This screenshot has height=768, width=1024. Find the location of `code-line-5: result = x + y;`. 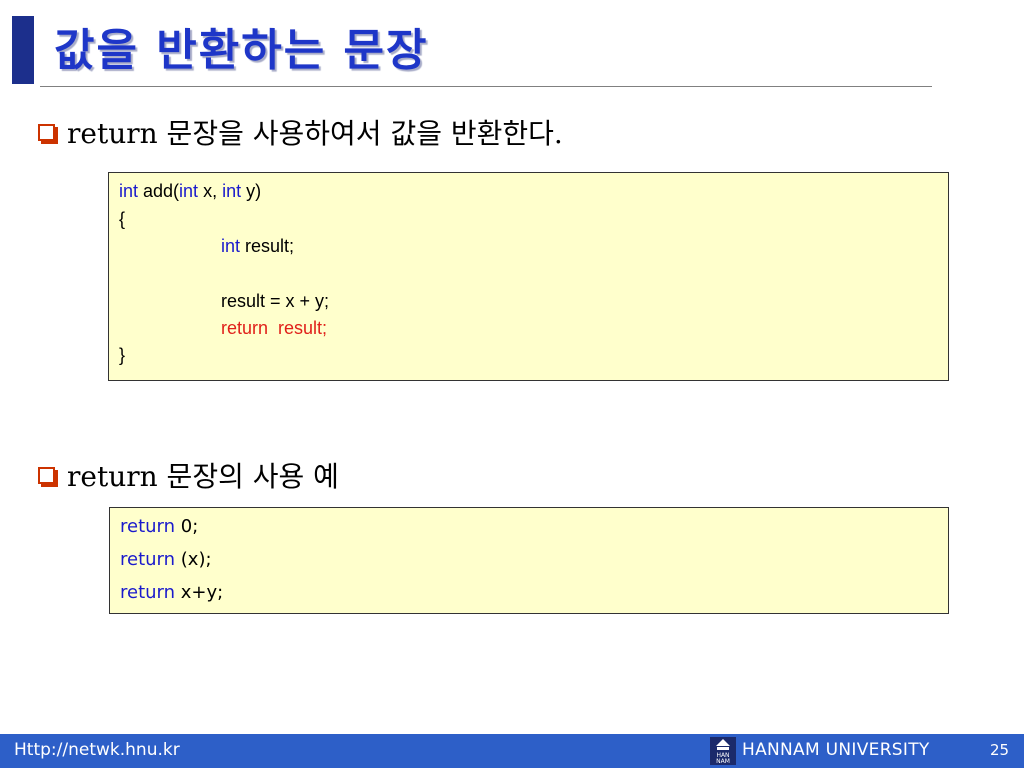

code-line-5: result = x + y; is located at coordinates (275, 301).